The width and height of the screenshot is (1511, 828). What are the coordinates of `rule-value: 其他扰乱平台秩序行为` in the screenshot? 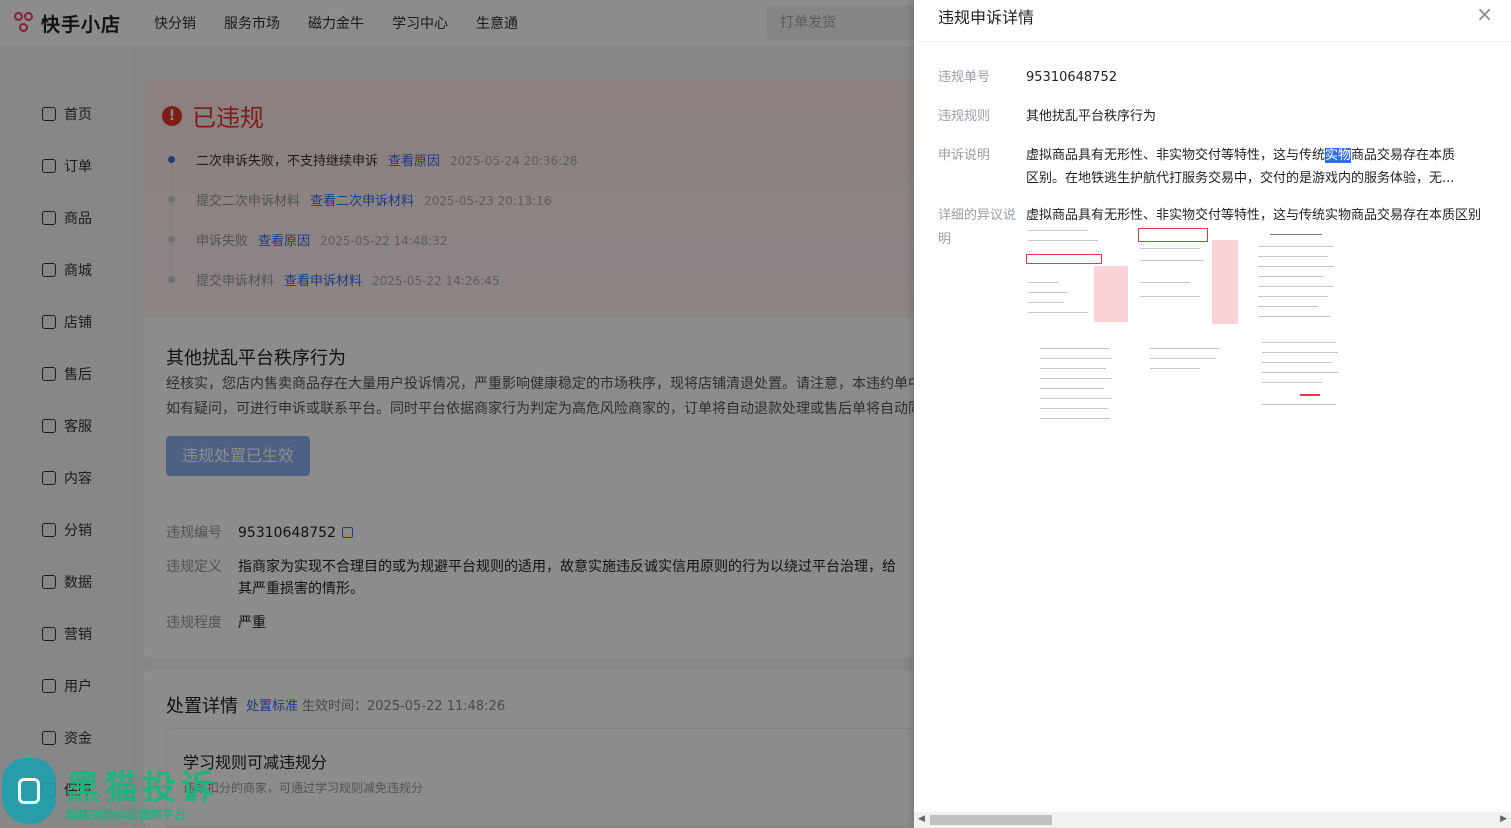 It's located at (1091, 116).